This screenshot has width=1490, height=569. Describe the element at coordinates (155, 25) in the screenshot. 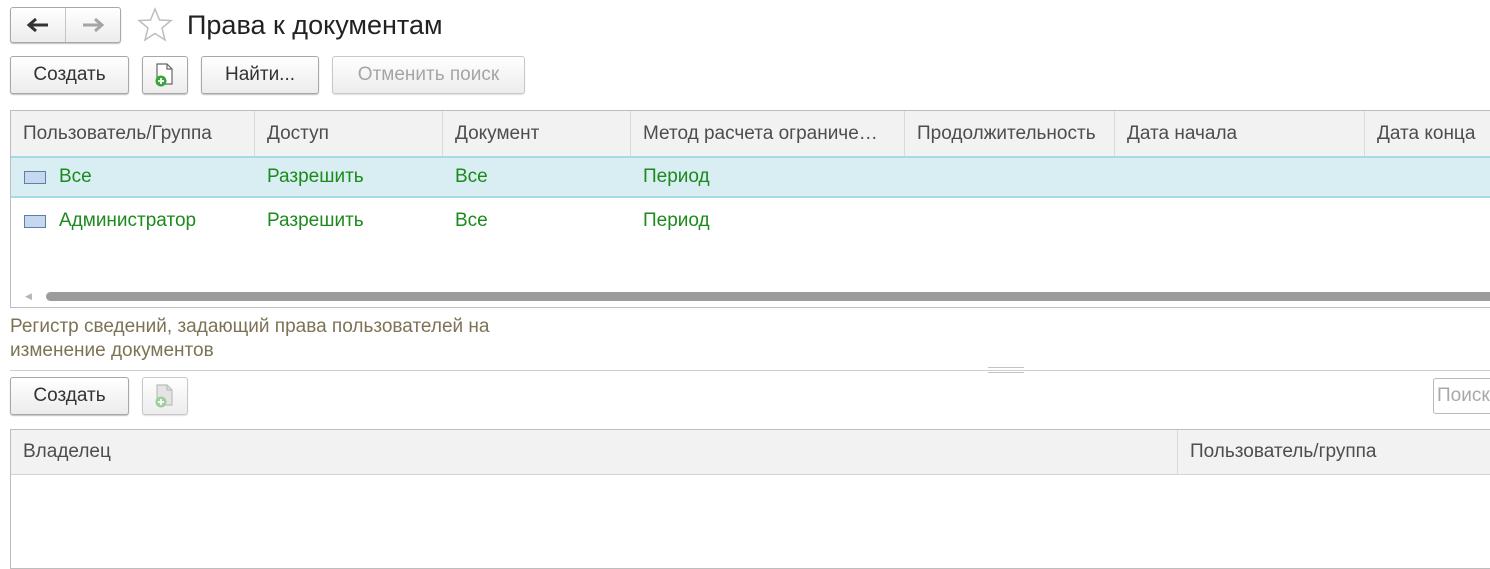

I see `star-icon` at that location.